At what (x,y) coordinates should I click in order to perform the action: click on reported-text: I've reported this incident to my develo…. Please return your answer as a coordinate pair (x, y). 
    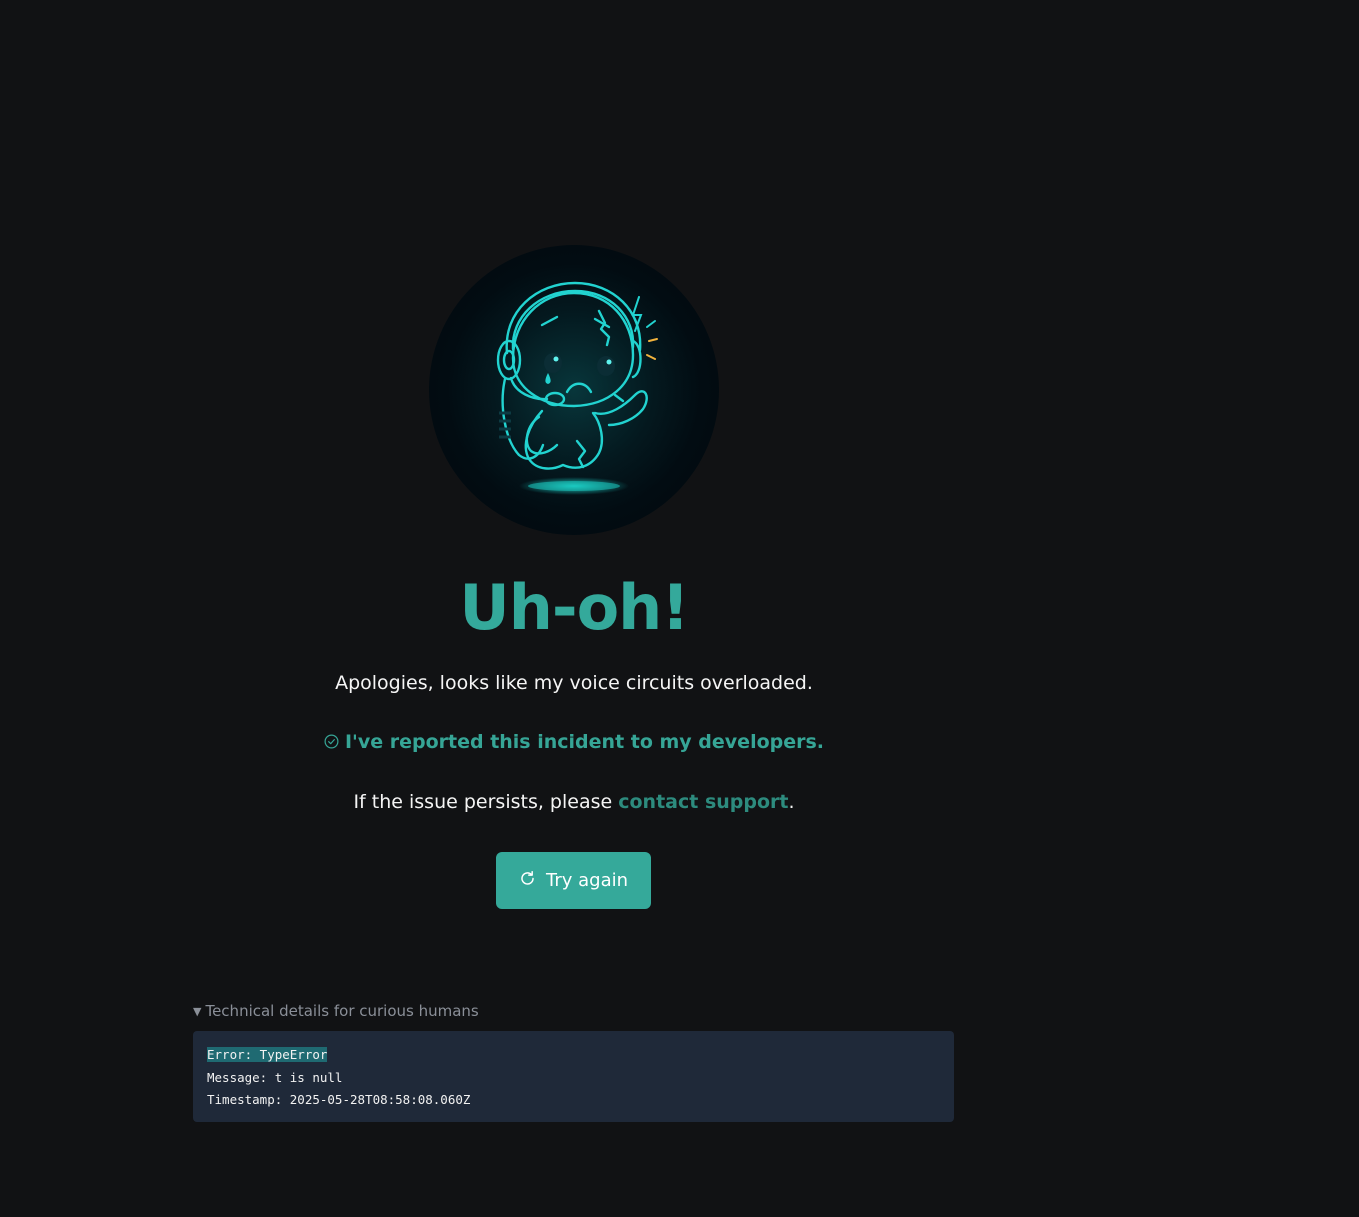
    Looking at the image, I should click on (584, 742).